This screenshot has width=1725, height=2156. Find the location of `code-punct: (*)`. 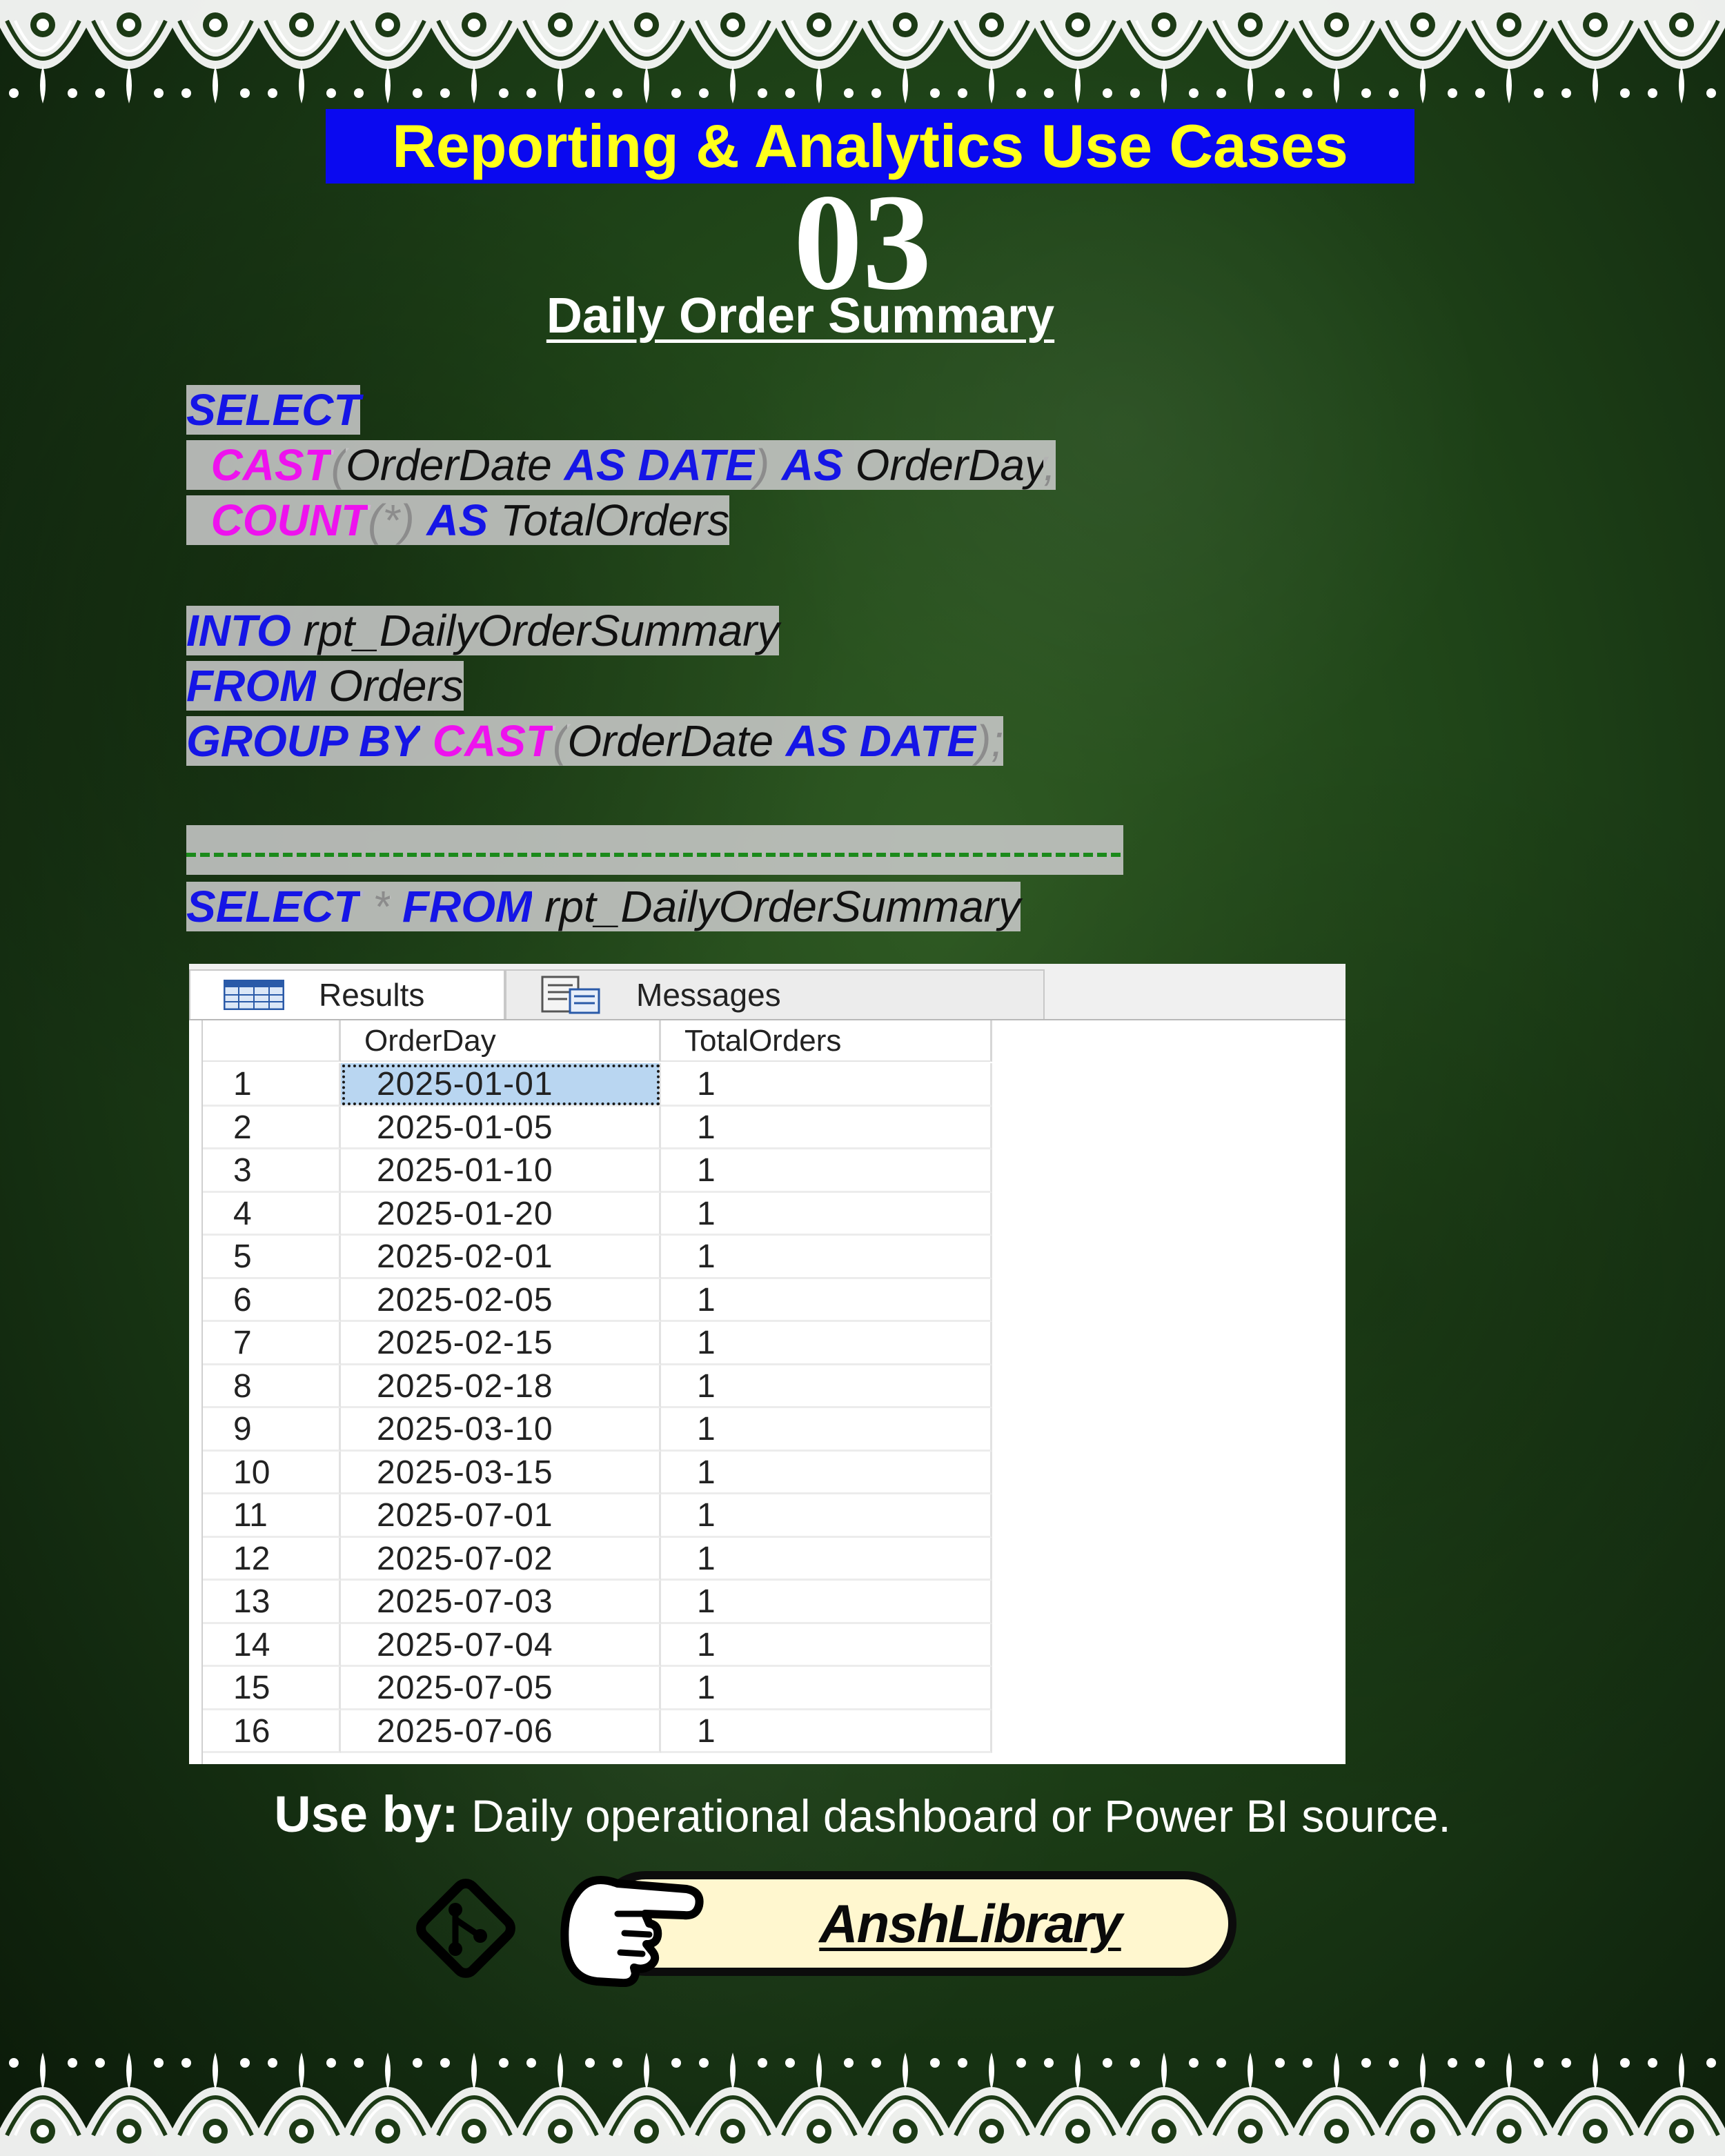

code-punct: (*) is located at coordinates (391, 520).